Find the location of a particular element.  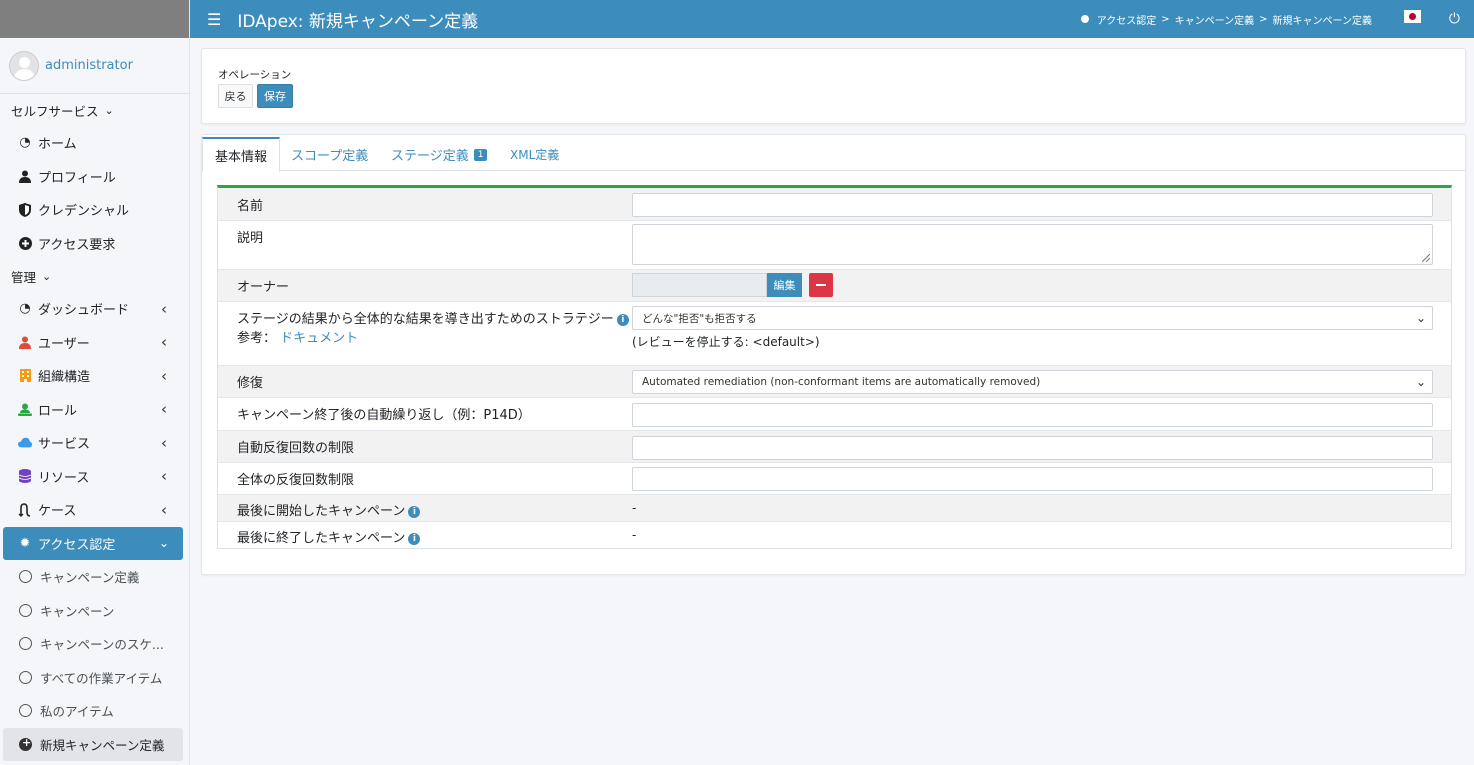

back-button: 戻る is located at coordinates (235, 96).